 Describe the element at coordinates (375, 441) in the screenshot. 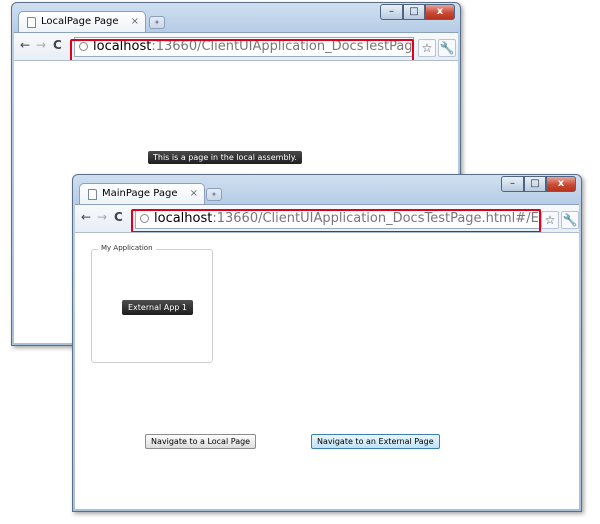

I see `navigate-external-button: Navigate to an External Page` at that location.